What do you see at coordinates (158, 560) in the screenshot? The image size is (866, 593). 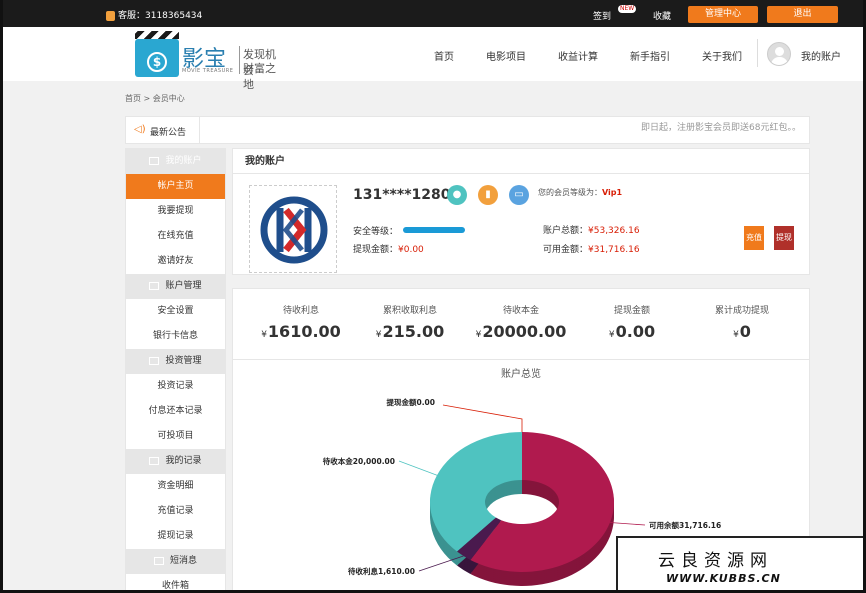 I see `envelope-icon` at bounding box center [158, 560].